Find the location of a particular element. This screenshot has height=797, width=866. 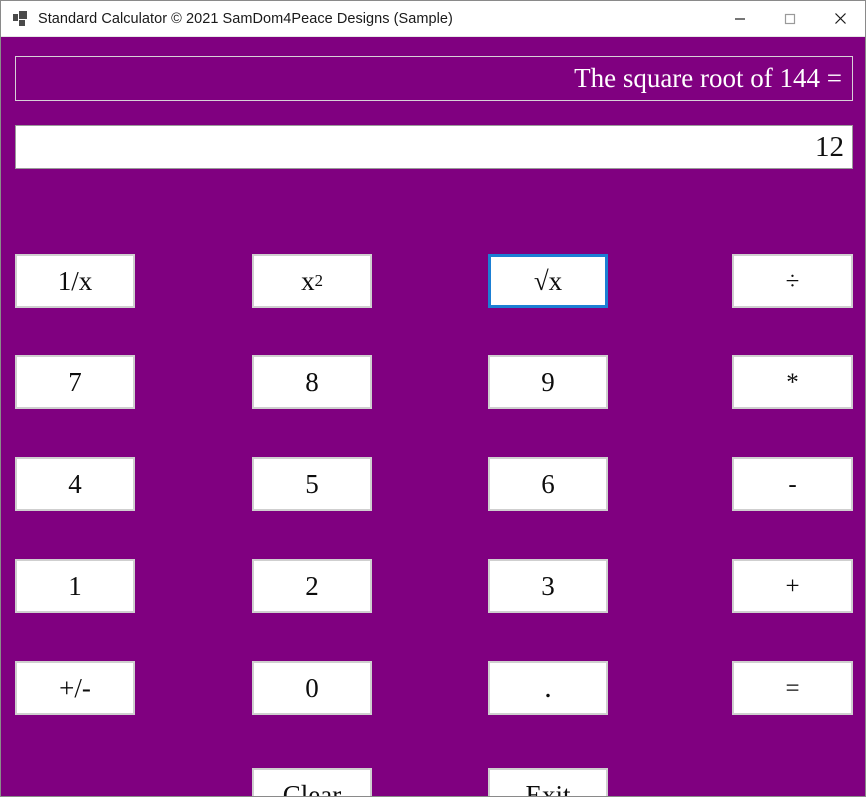

key-square: x2 is located at coordinates (312, 281).